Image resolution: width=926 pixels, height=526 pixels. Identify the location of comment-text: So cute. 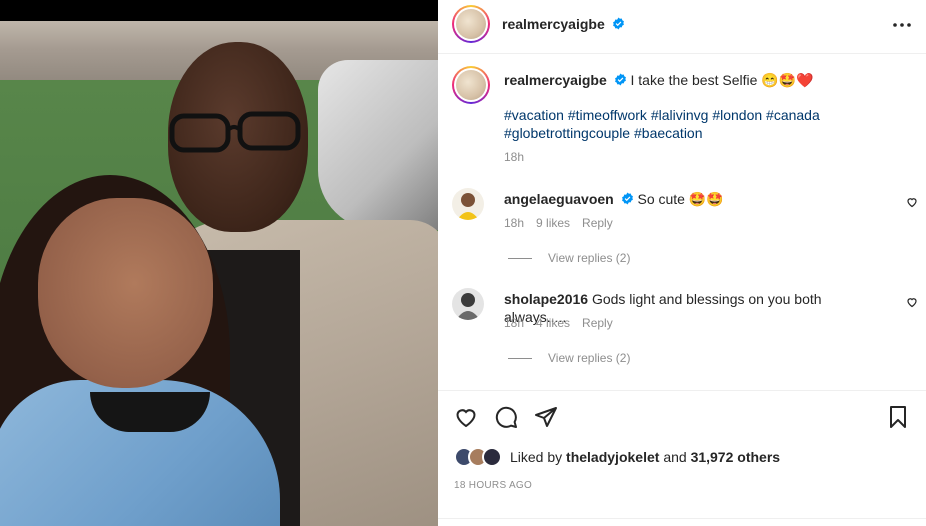
(661, 199).